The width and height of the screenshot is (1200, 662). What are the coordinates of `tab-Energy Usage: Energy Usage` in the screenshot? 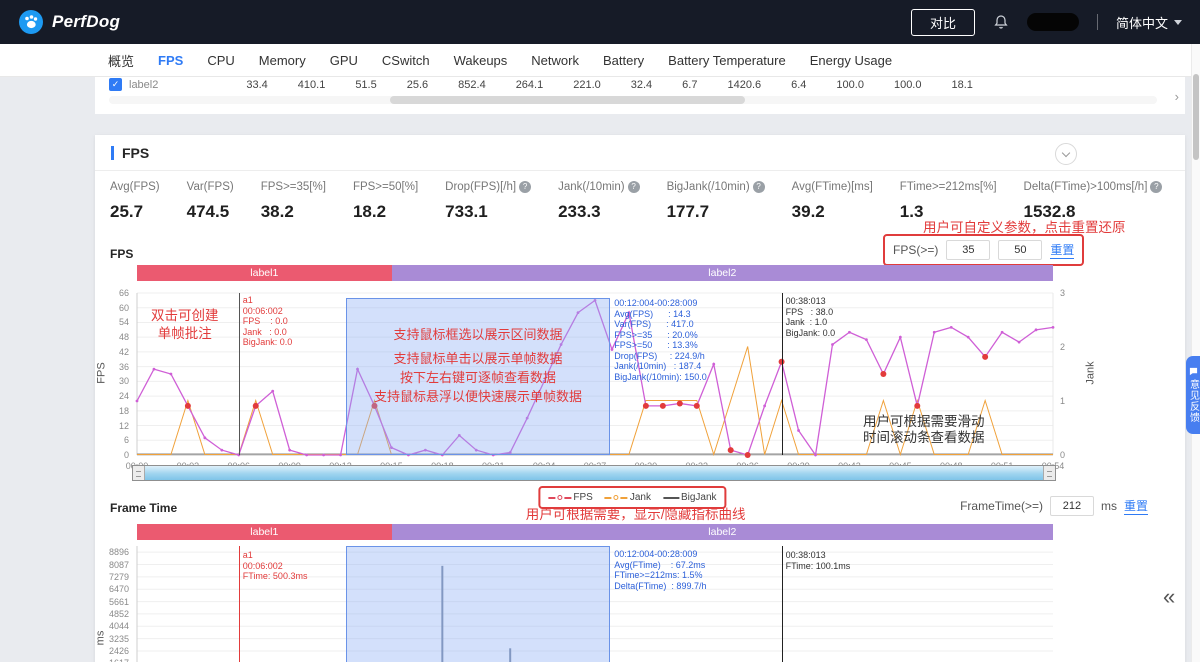 It's located at (851, 60).